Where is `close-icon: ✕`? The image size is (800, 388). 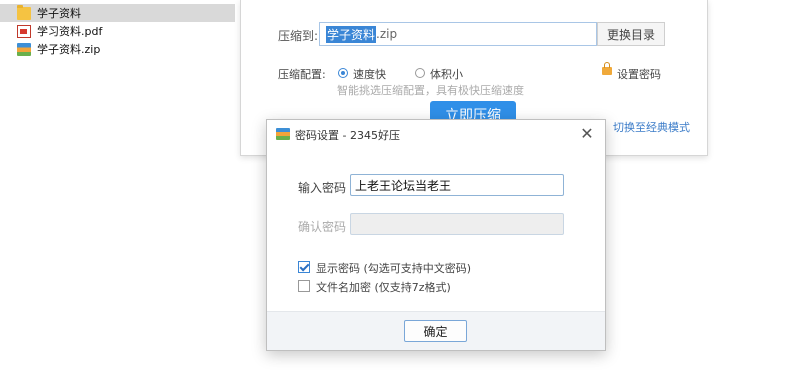 close-icon: ✕ is located at coordinates (587, 133).